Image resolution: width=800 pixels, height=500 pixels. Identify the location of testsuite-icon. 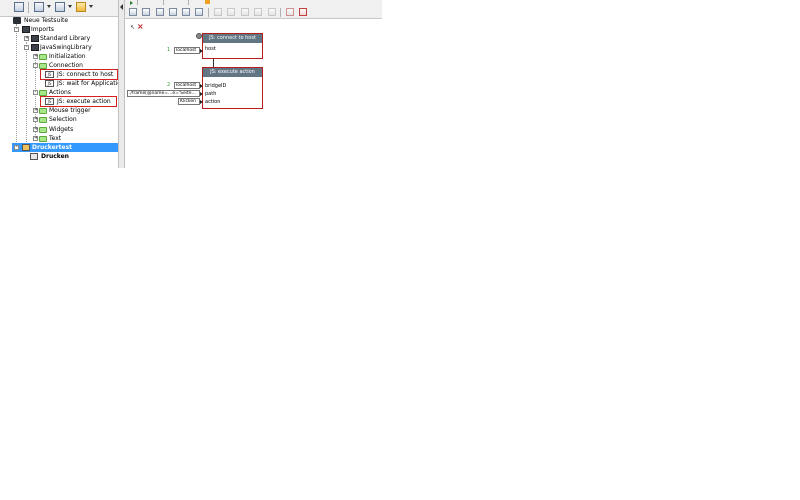
(17, 20).